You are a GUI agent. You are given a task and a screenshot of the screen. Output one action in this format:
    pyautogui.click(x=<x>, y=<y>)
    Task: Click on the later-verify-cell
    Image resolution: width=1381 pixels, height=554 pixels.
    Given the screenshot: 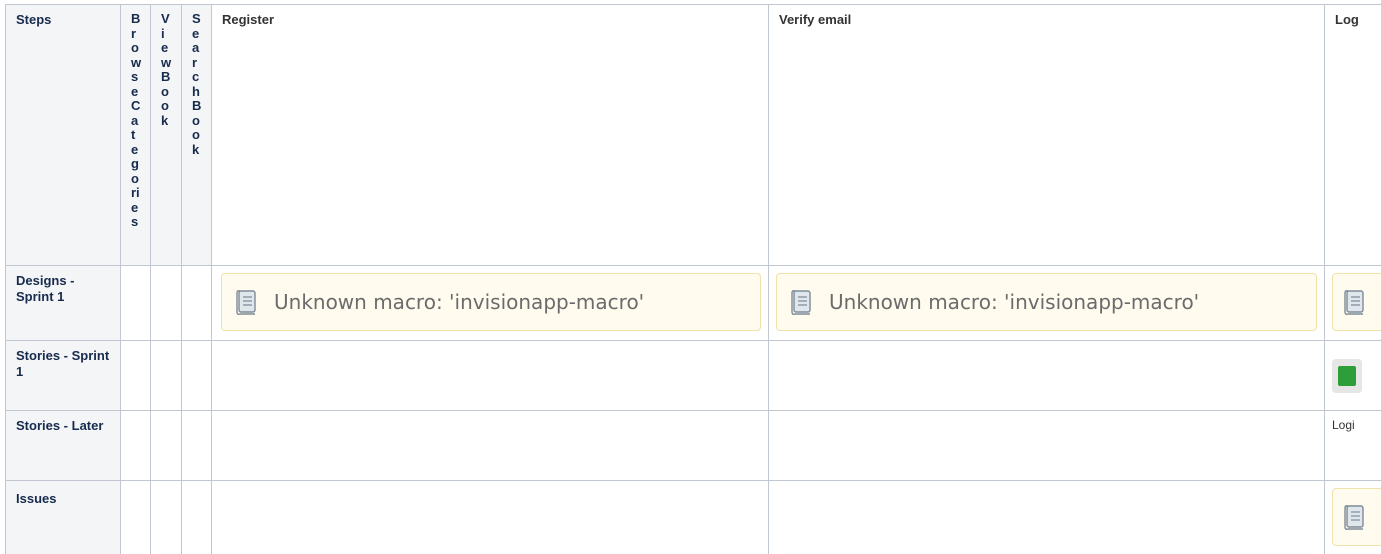 What is the action you would take?
    pyautogui.click(x=1046, y=445)
    